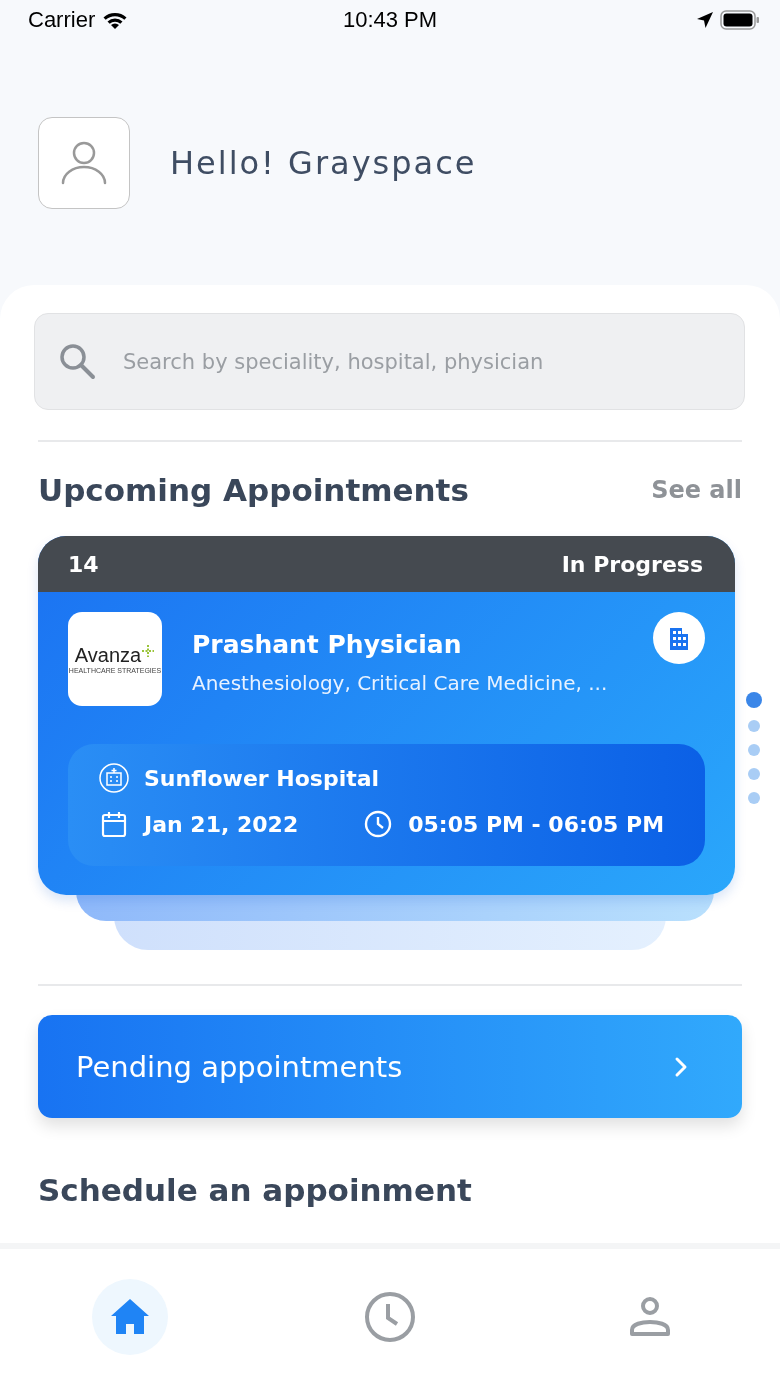  Describe the element at coordinates (253, 490) in the screenshot. I see `section-title: Upcoming Appointments` at that location.